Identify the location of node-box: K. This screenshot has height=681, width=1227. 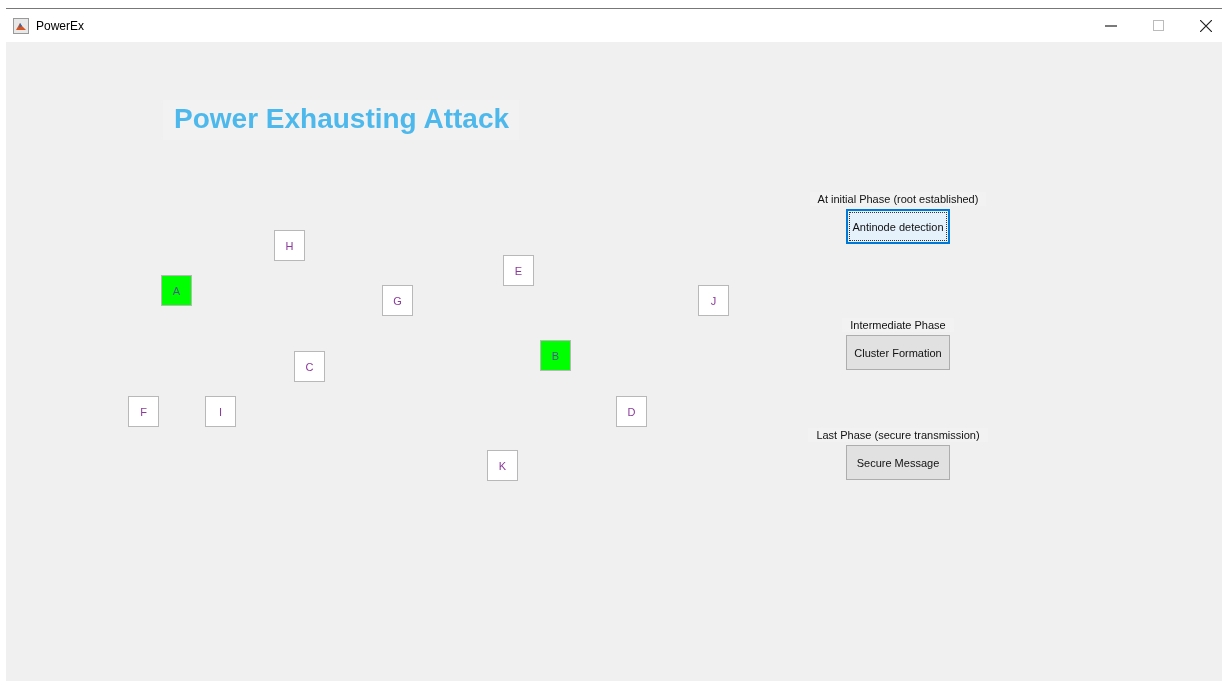
(502, 465).